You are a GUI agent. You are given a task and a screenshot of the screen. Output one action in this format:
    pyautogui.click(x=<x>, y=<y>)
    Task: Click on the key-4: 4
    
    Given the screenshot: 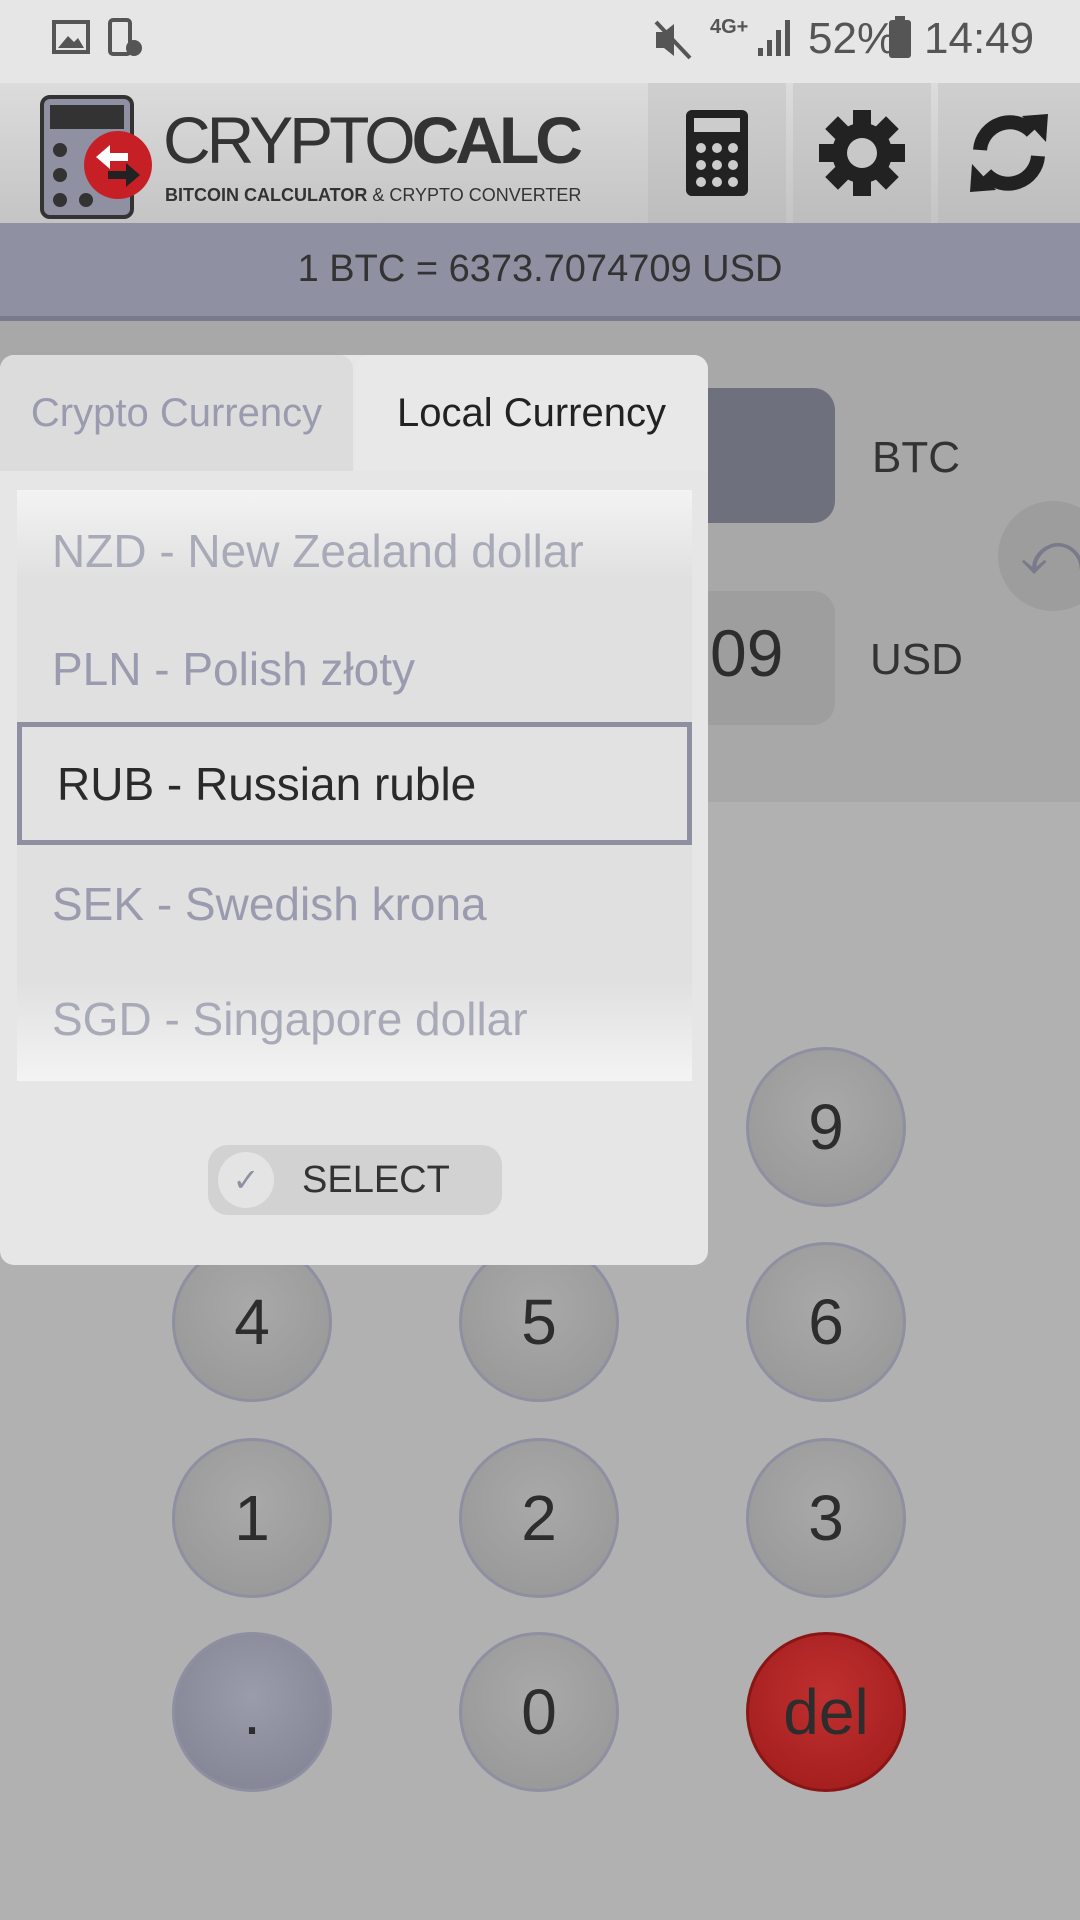 What is the action you would take?
    pyautogui.click(x=252, y=1322)
    